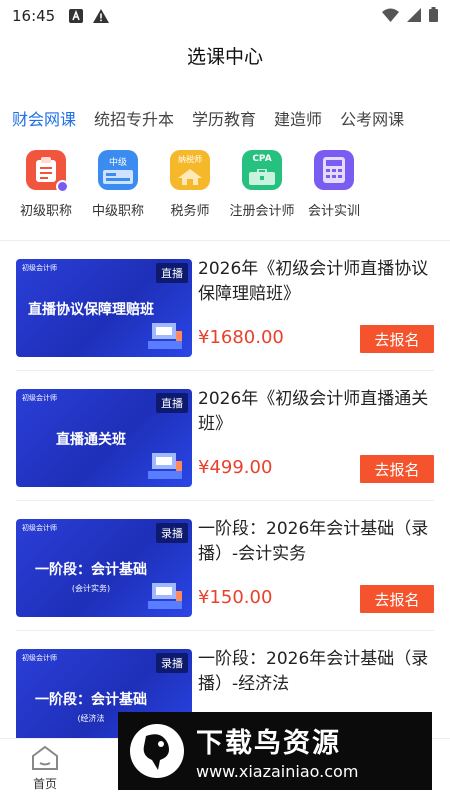 This screenshot has width=450, height=800. Describe the element at coordinates (118, 170) in the screenshot. I see `calculator-screen-icon: 中级` at that location.